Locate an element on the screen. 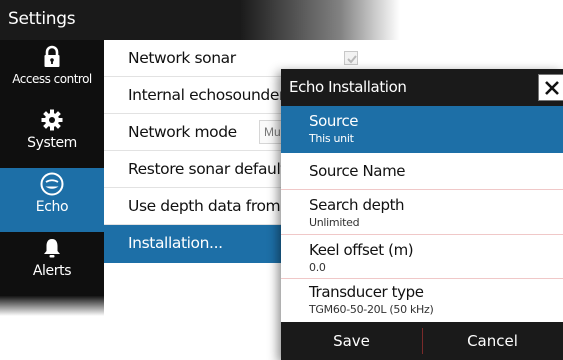  settings-title-bar: Settings is located at coordinates (200, 20).